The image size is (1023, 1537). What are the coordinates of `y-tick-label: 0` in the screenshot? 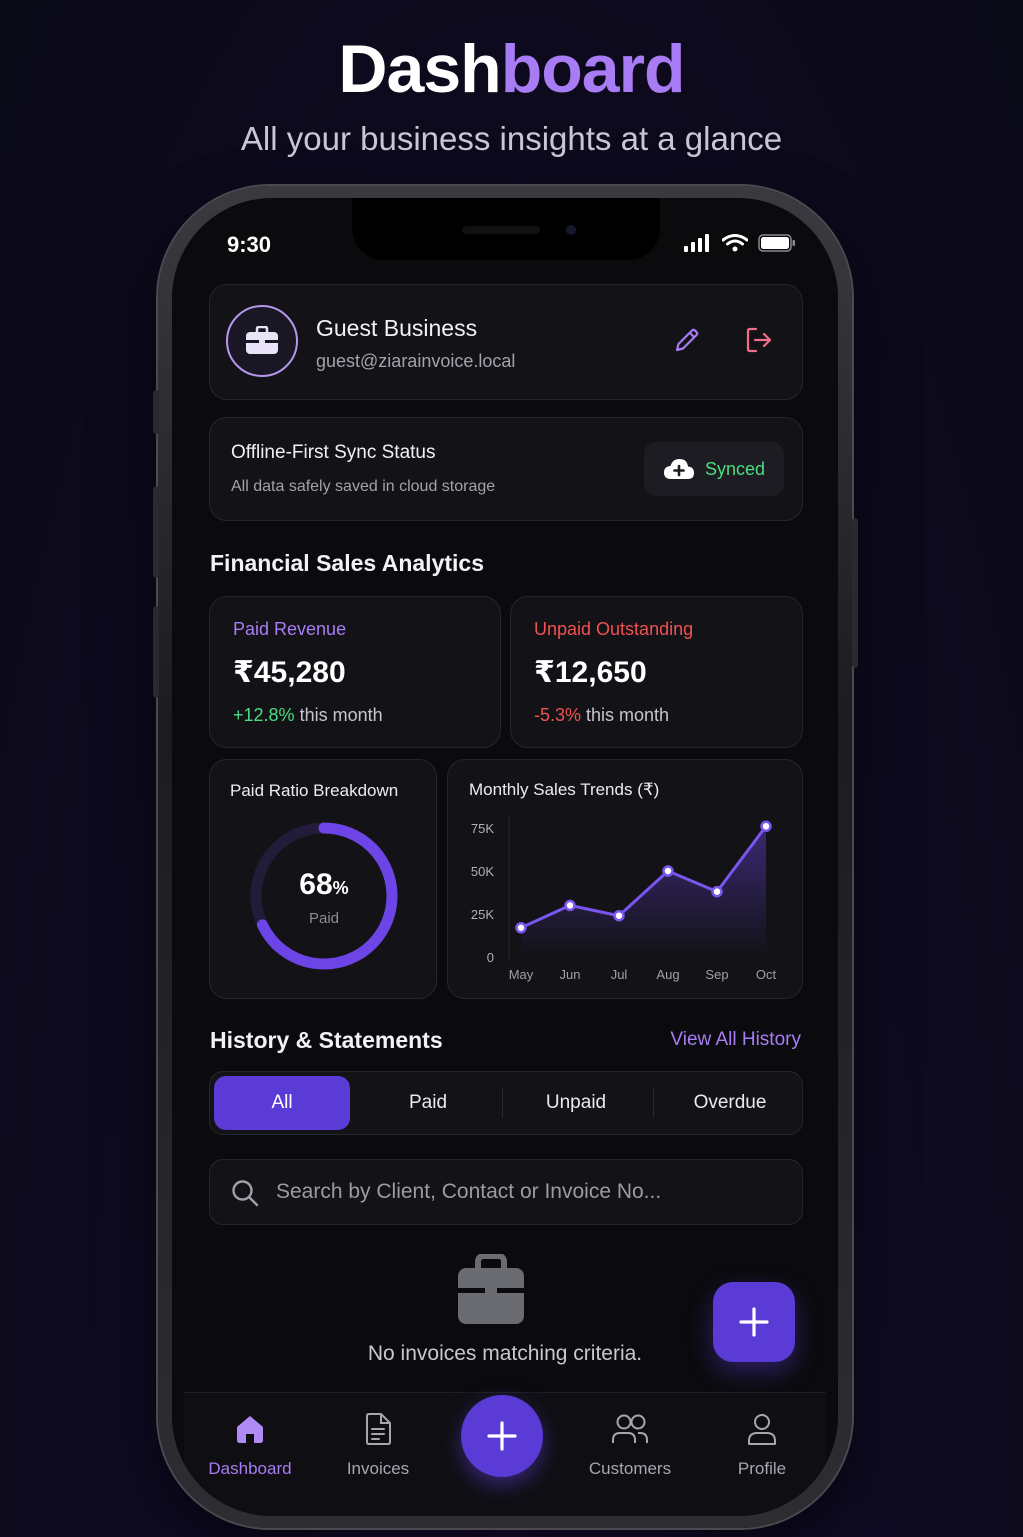 It's located at (490, 957).